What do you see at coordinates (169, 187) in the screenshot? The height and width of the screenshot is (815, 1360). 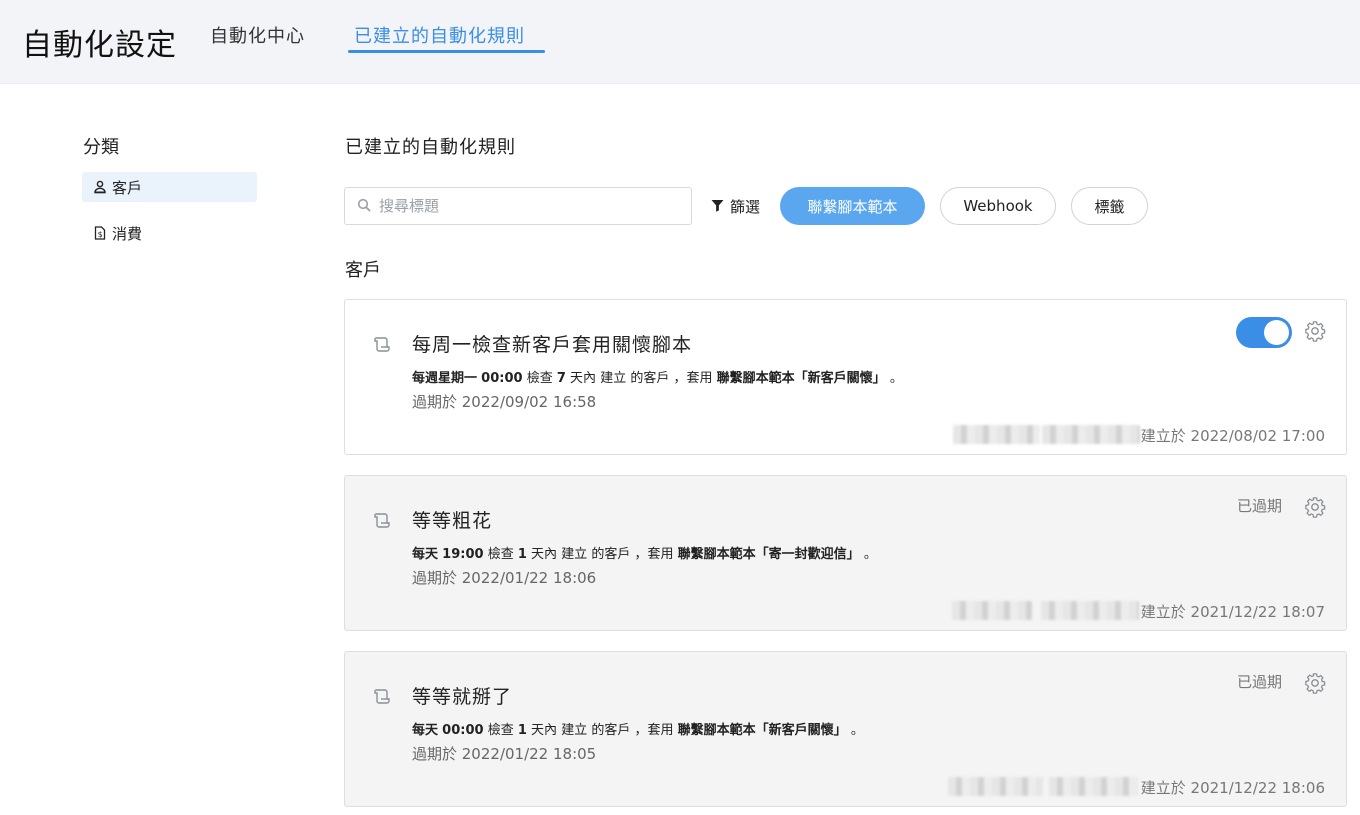 I see `sidebar-item-customer: 客戶` at bounding box center [169, 187].